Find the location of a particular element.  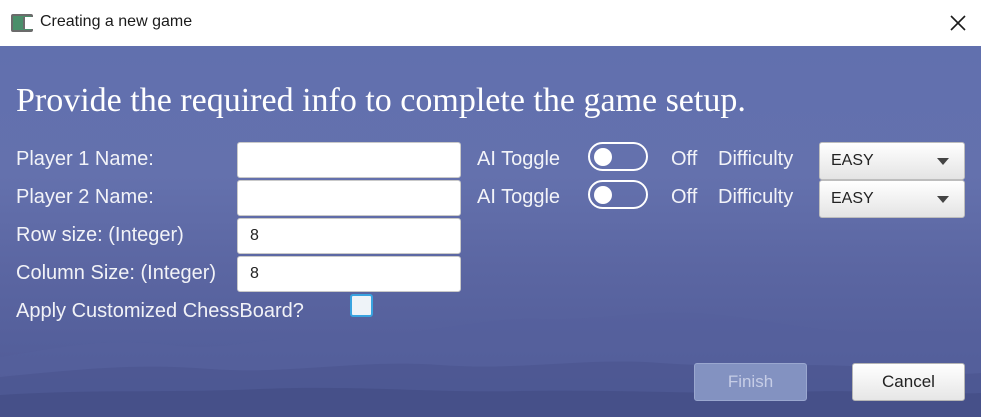

row-size-label: Row size: (Integer) is located at coordinates (100, 235).